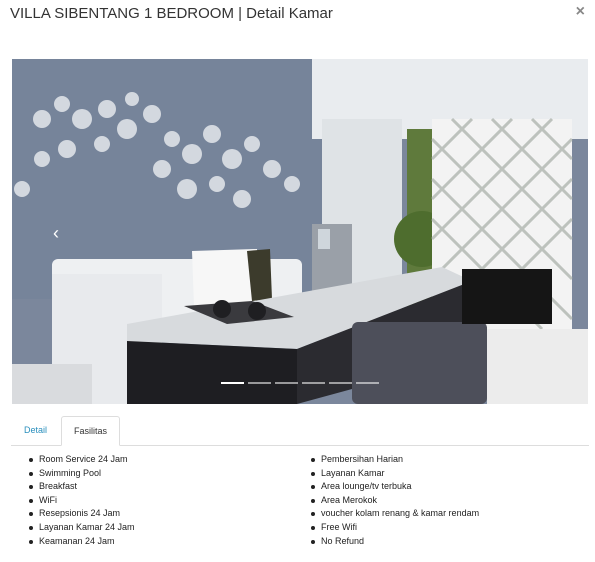  Describe the element at coordinates (580, 12) in the screenshot. I see `close-button: ×` at that location.